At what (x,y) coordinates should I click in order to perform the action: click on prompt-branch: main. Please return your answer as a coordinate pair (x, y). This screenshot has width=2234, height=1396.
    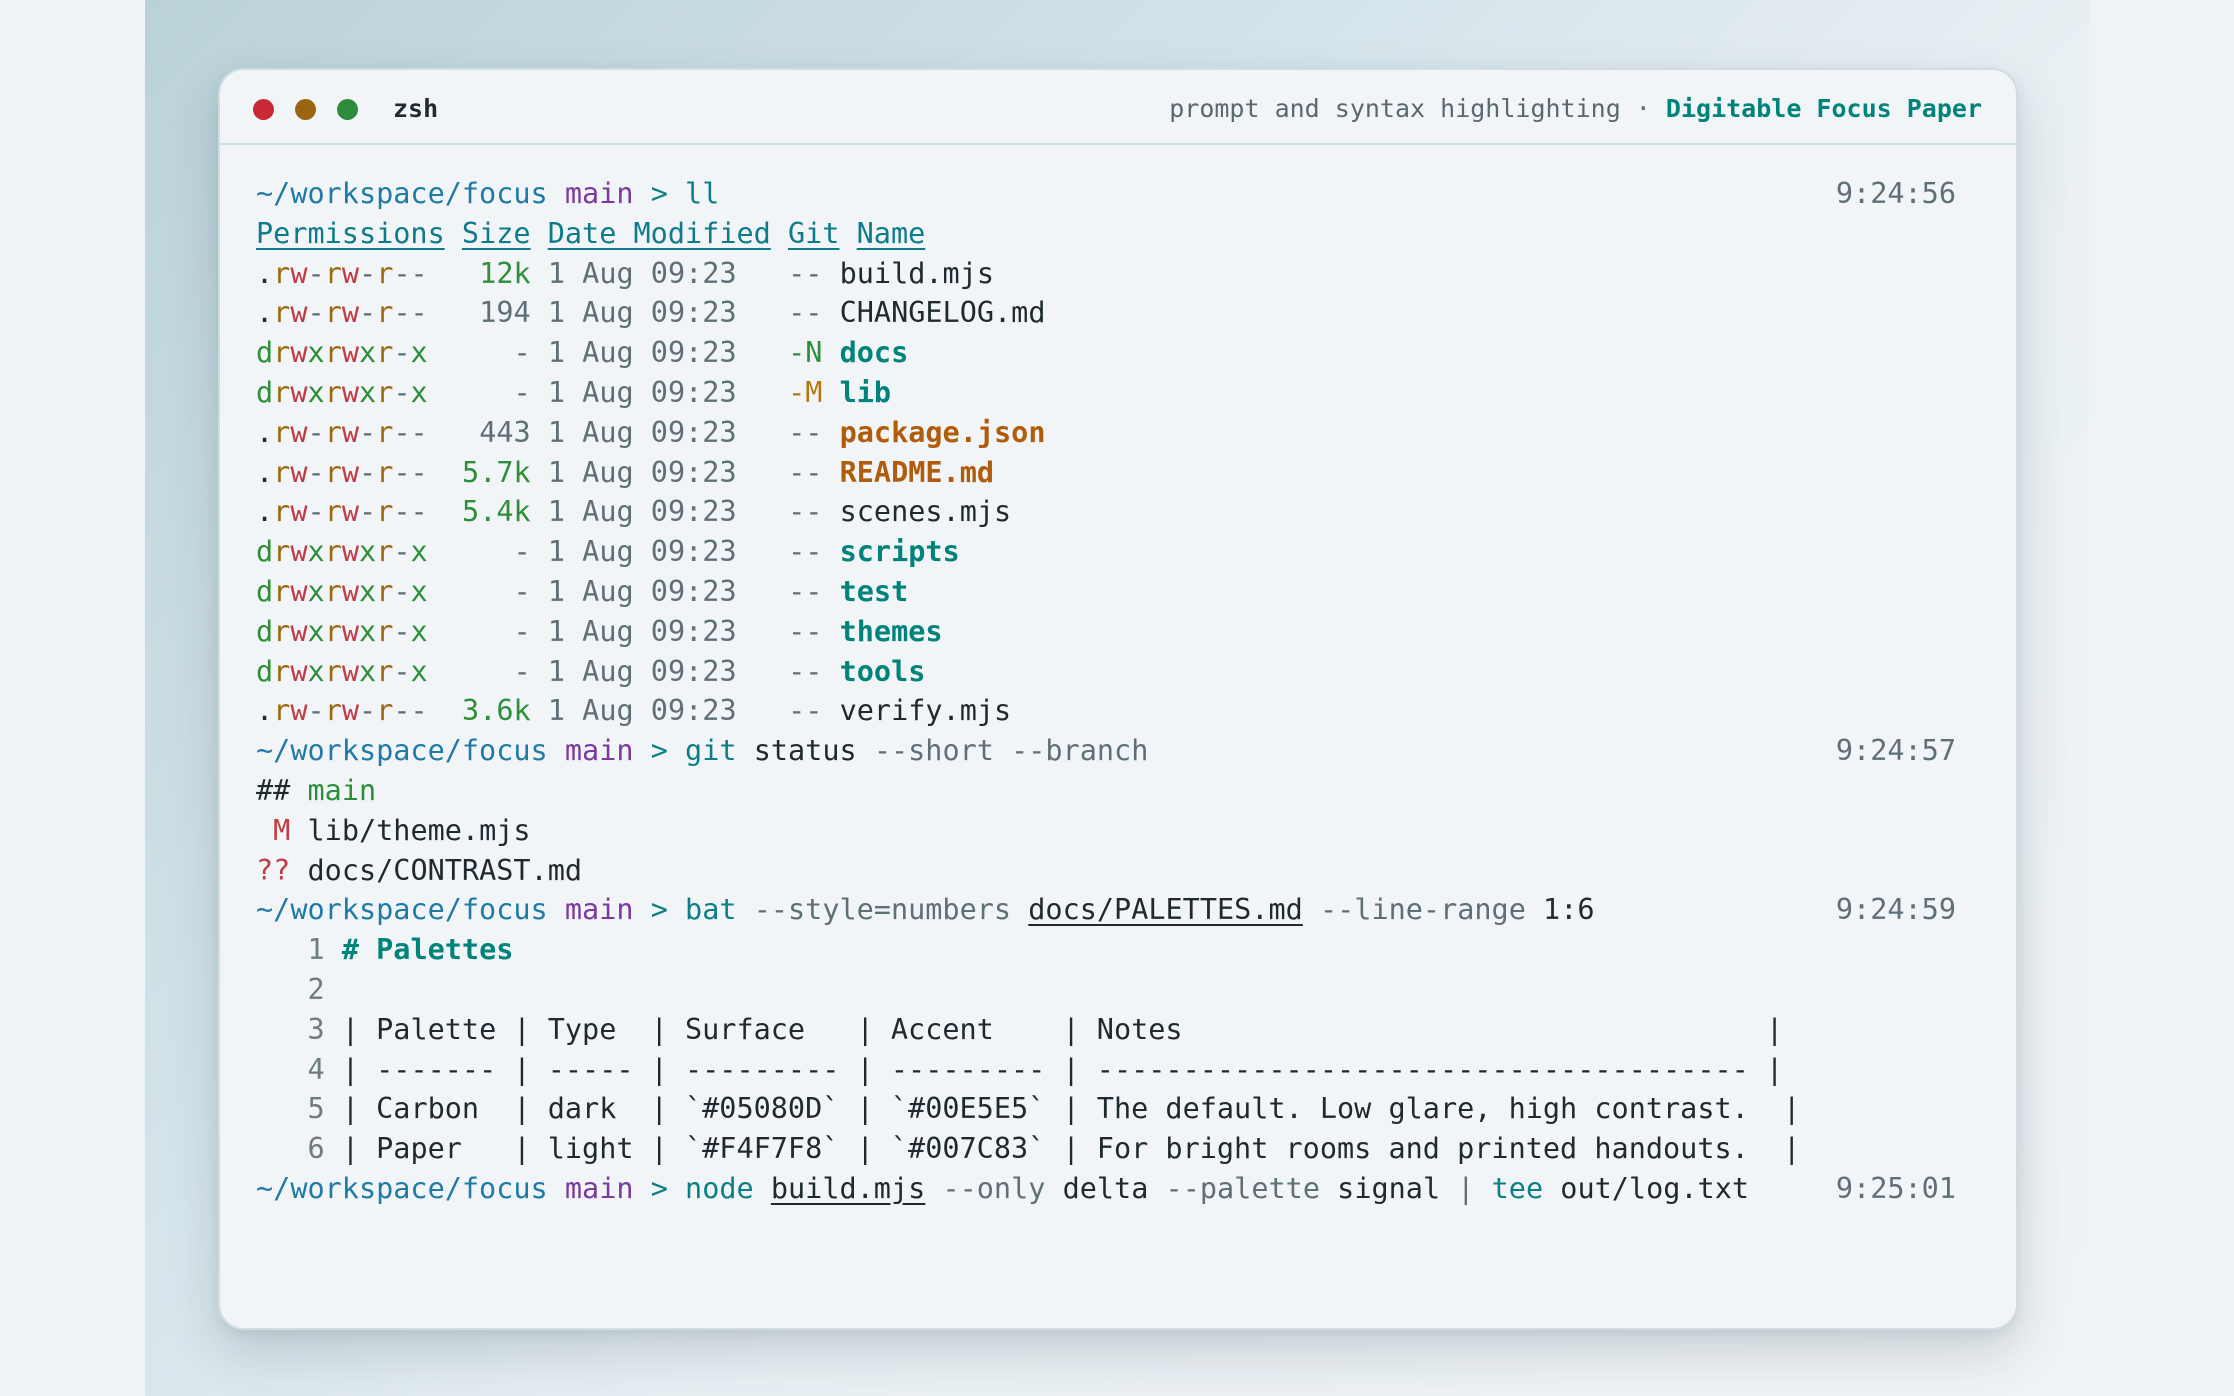
    Looking at the image, I should click on (599, 910).